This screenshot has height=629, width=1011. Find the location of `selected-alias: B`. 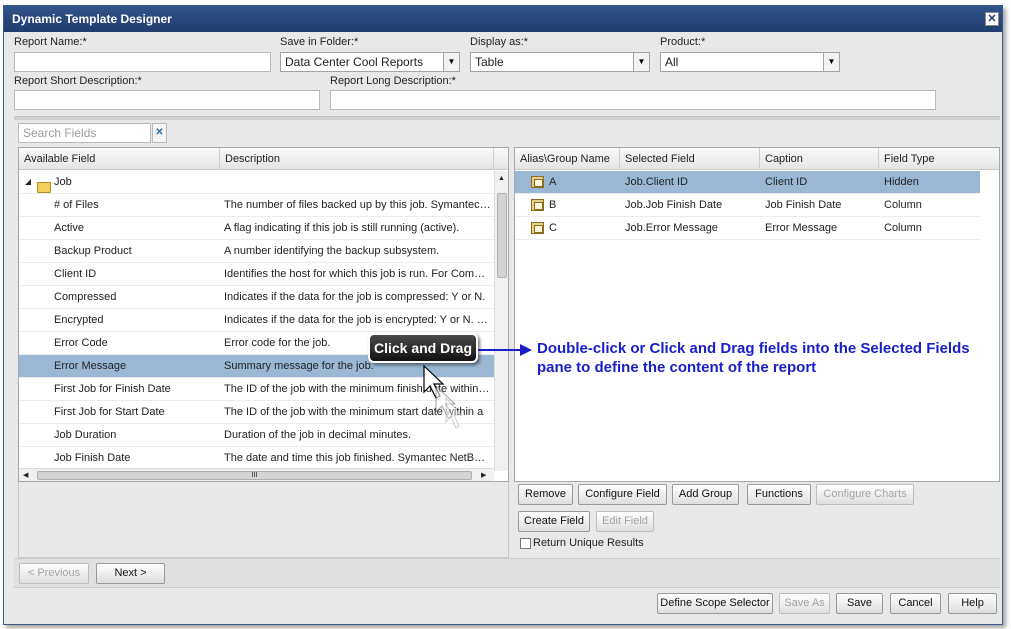

selected-alias: B is located at coordinates (553, 205).